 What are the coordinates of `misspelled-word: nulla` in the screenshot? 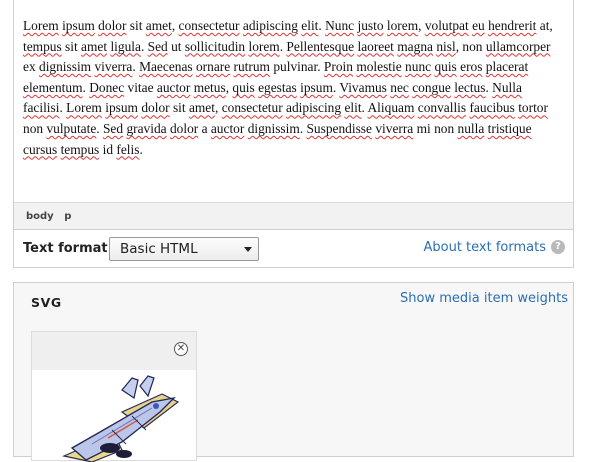 It's located at (471, 128).